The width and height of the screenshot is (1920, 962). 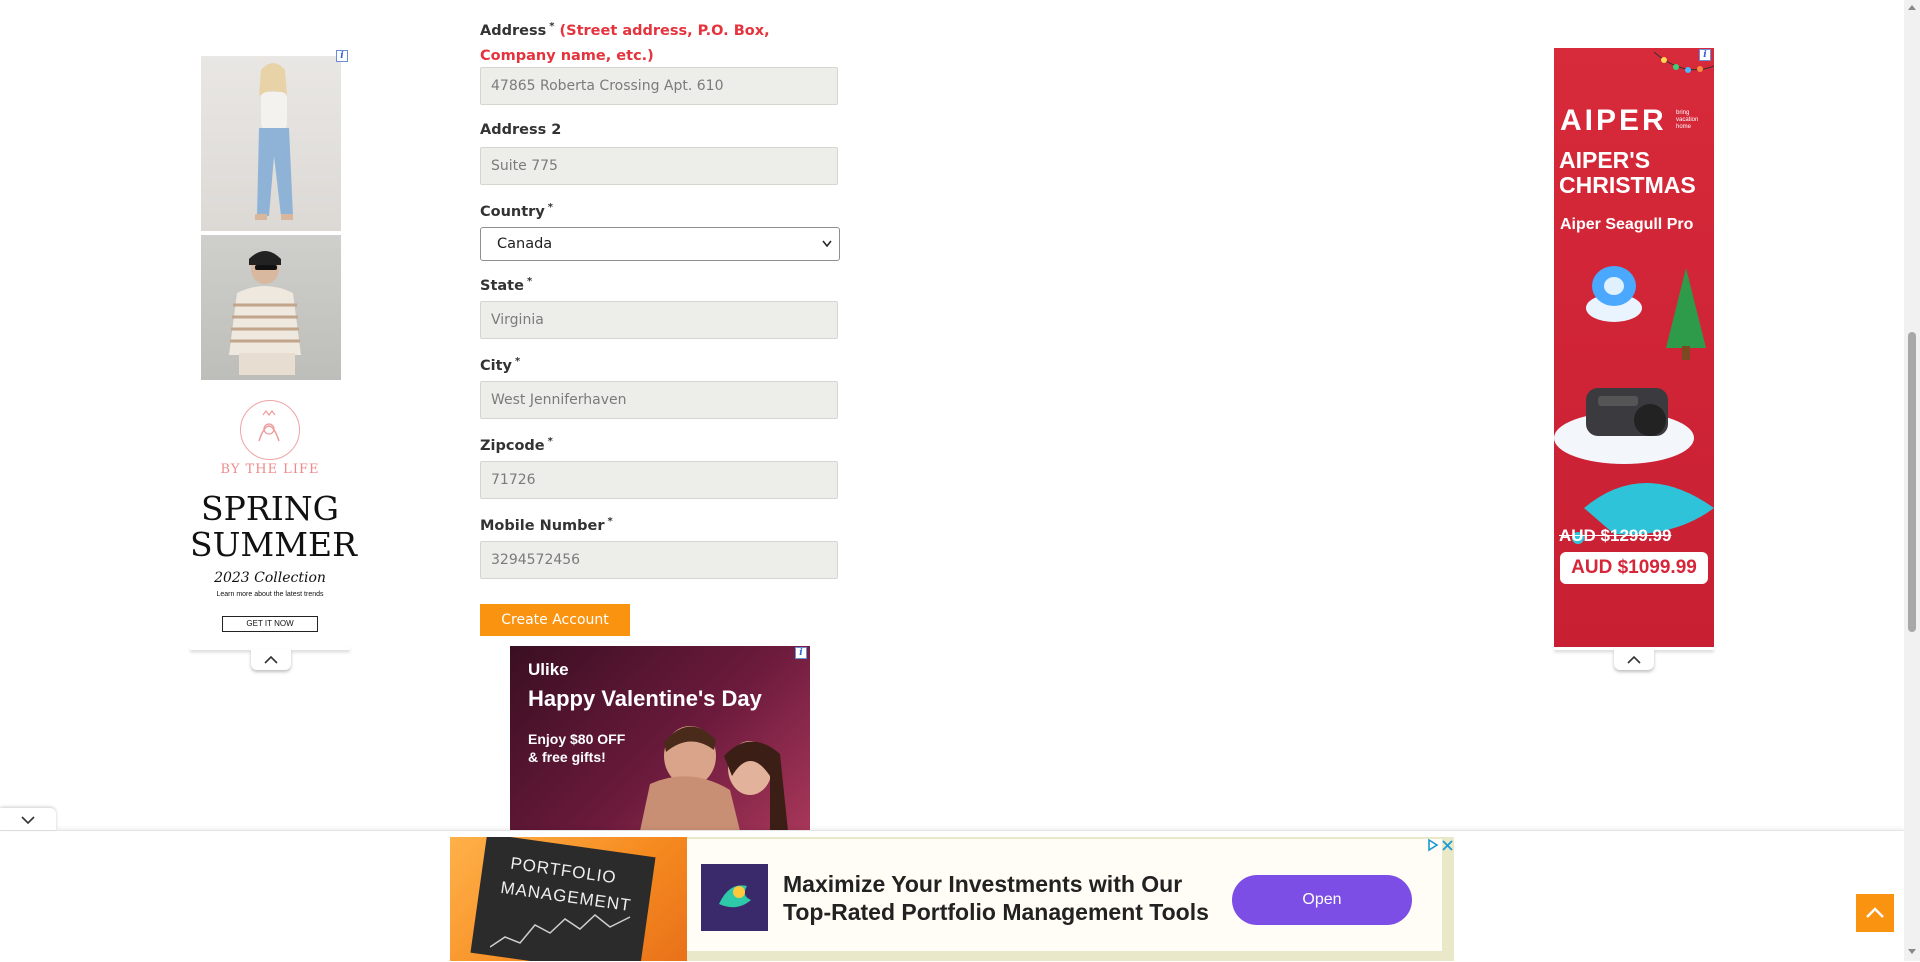 I want to click on right-ad-collapse-button, so click(x=1634, y=660).